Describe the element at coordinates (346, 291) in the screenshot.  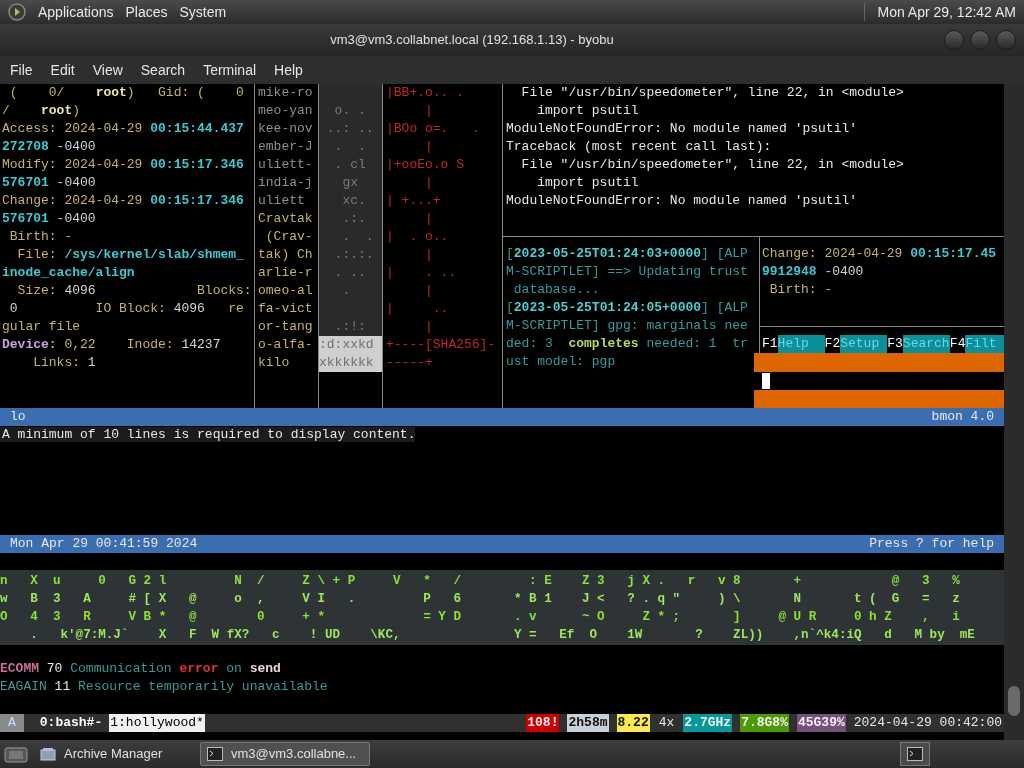
I see `terminal-line: .` at that location.